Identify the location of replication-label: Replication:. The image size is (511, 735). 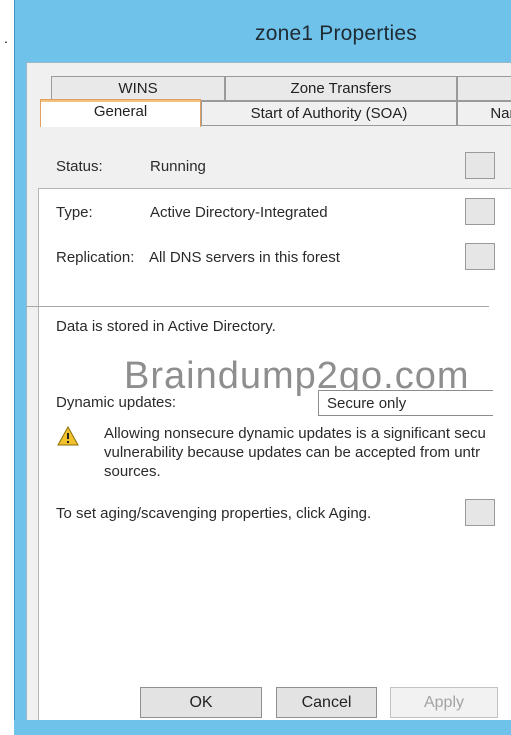
(95, 257).